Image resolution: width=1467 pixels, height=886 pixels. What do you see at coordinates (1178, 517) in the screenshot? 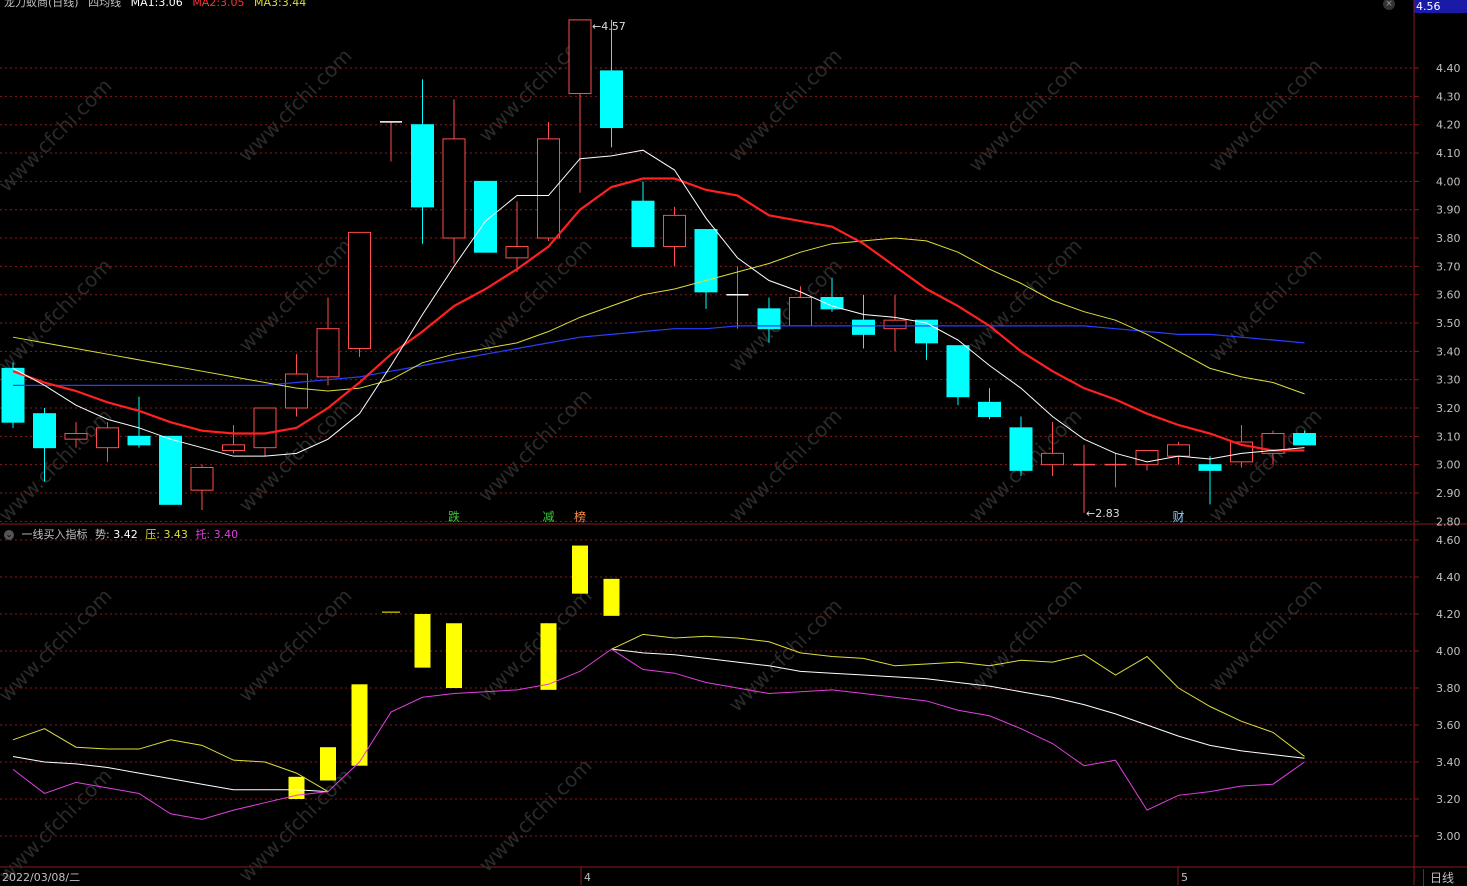
I see `event-marker: 财` at bounding box center [1178, 517].